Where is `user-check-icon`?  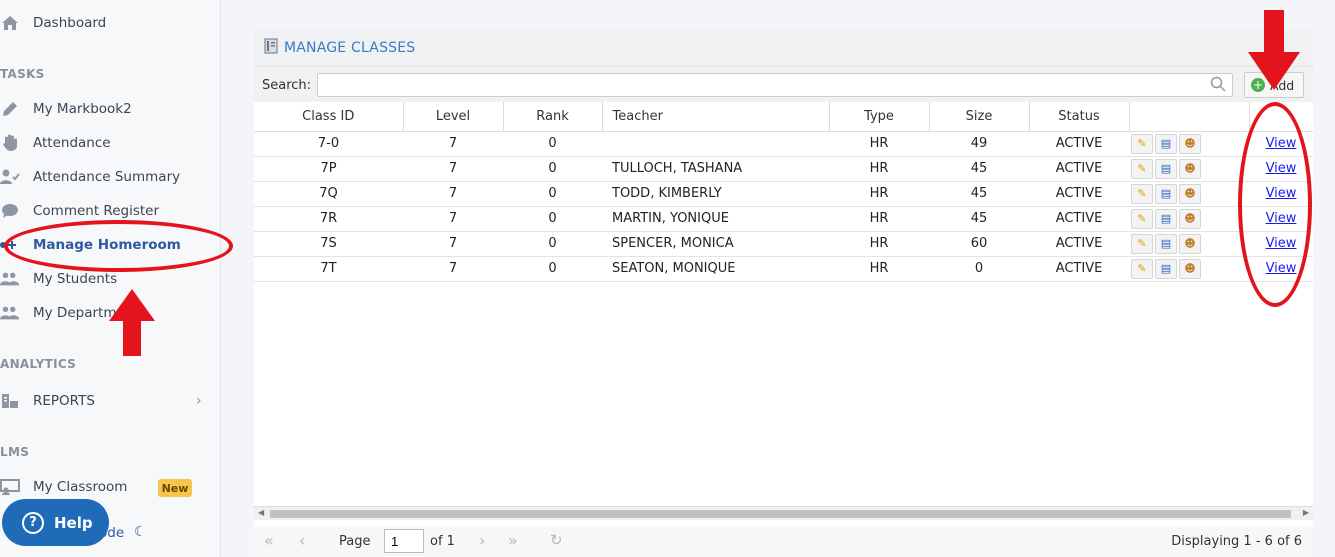 user-check-icon is located at coordinates (10, 177).